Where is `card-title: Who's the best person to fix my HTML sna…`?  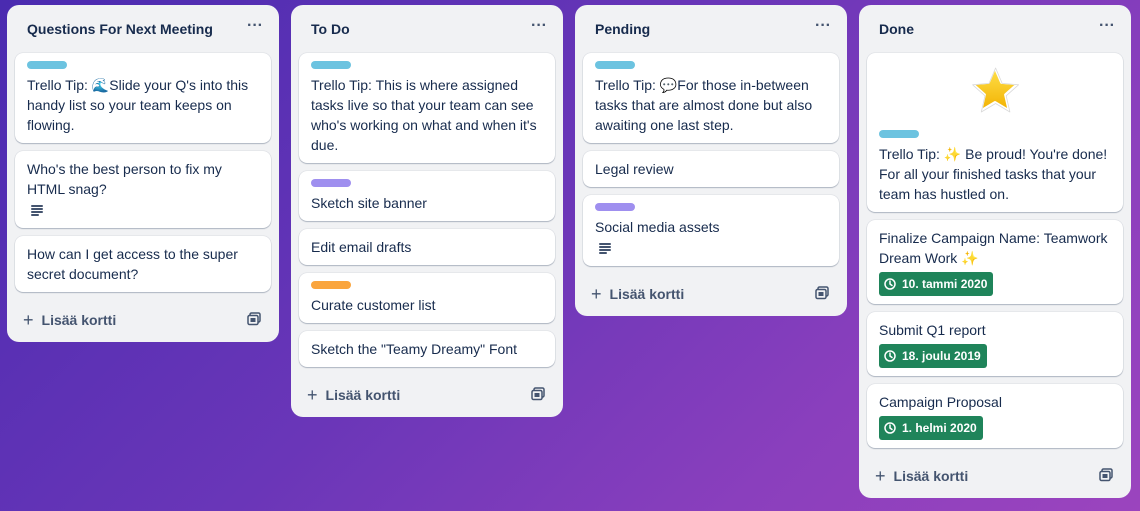 card-title: Who's the best person to fix my HTML sna… is located at coordinates (124, 179).